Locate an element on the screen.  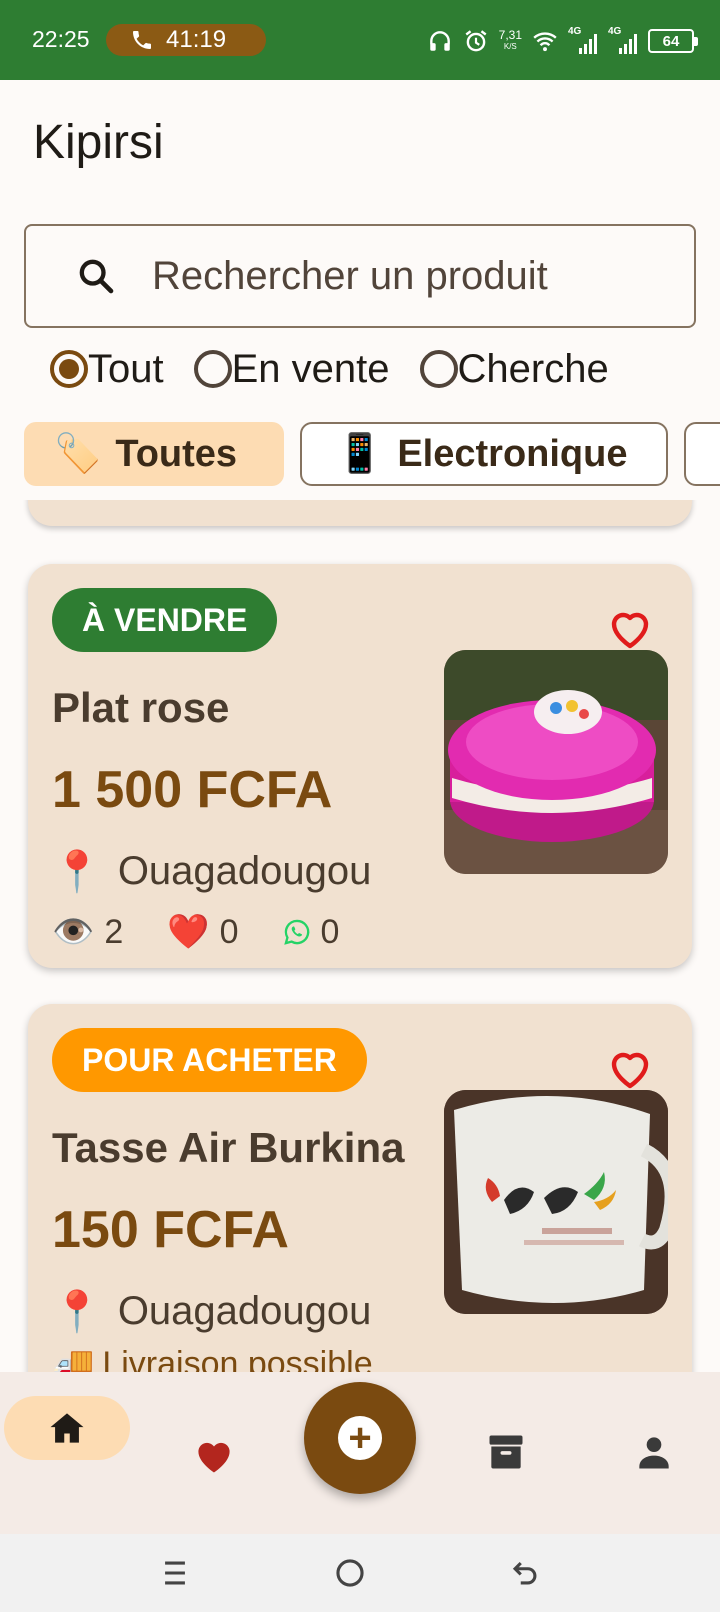
status-time: 22:25 is located at coordinates (61, 39).